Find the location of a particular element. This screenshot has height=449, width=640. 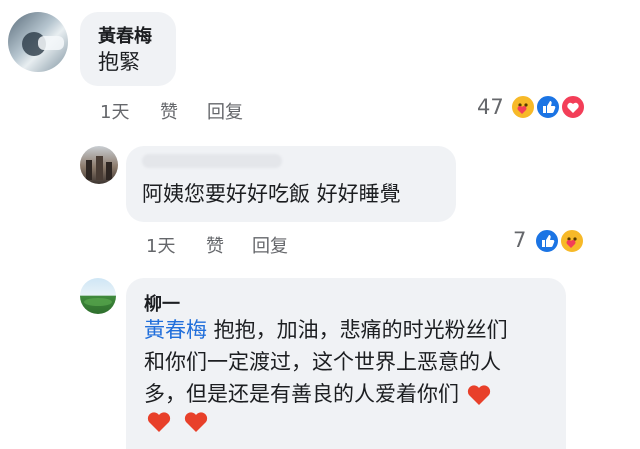

comment-author: 黃春梅 is located at coordinates (125, 35).